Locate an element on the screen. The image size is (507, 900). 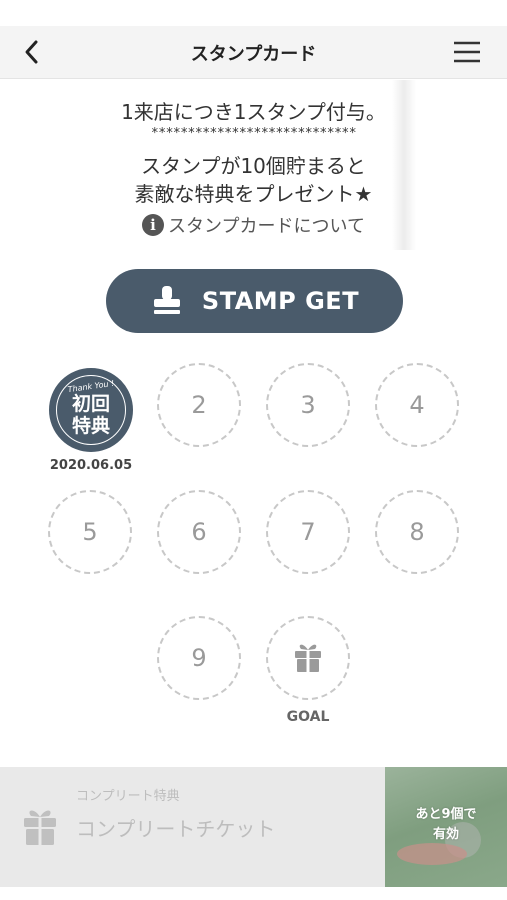
complete-remaining-badge: あと9個で 有効 is located at coordinates (446, 827).